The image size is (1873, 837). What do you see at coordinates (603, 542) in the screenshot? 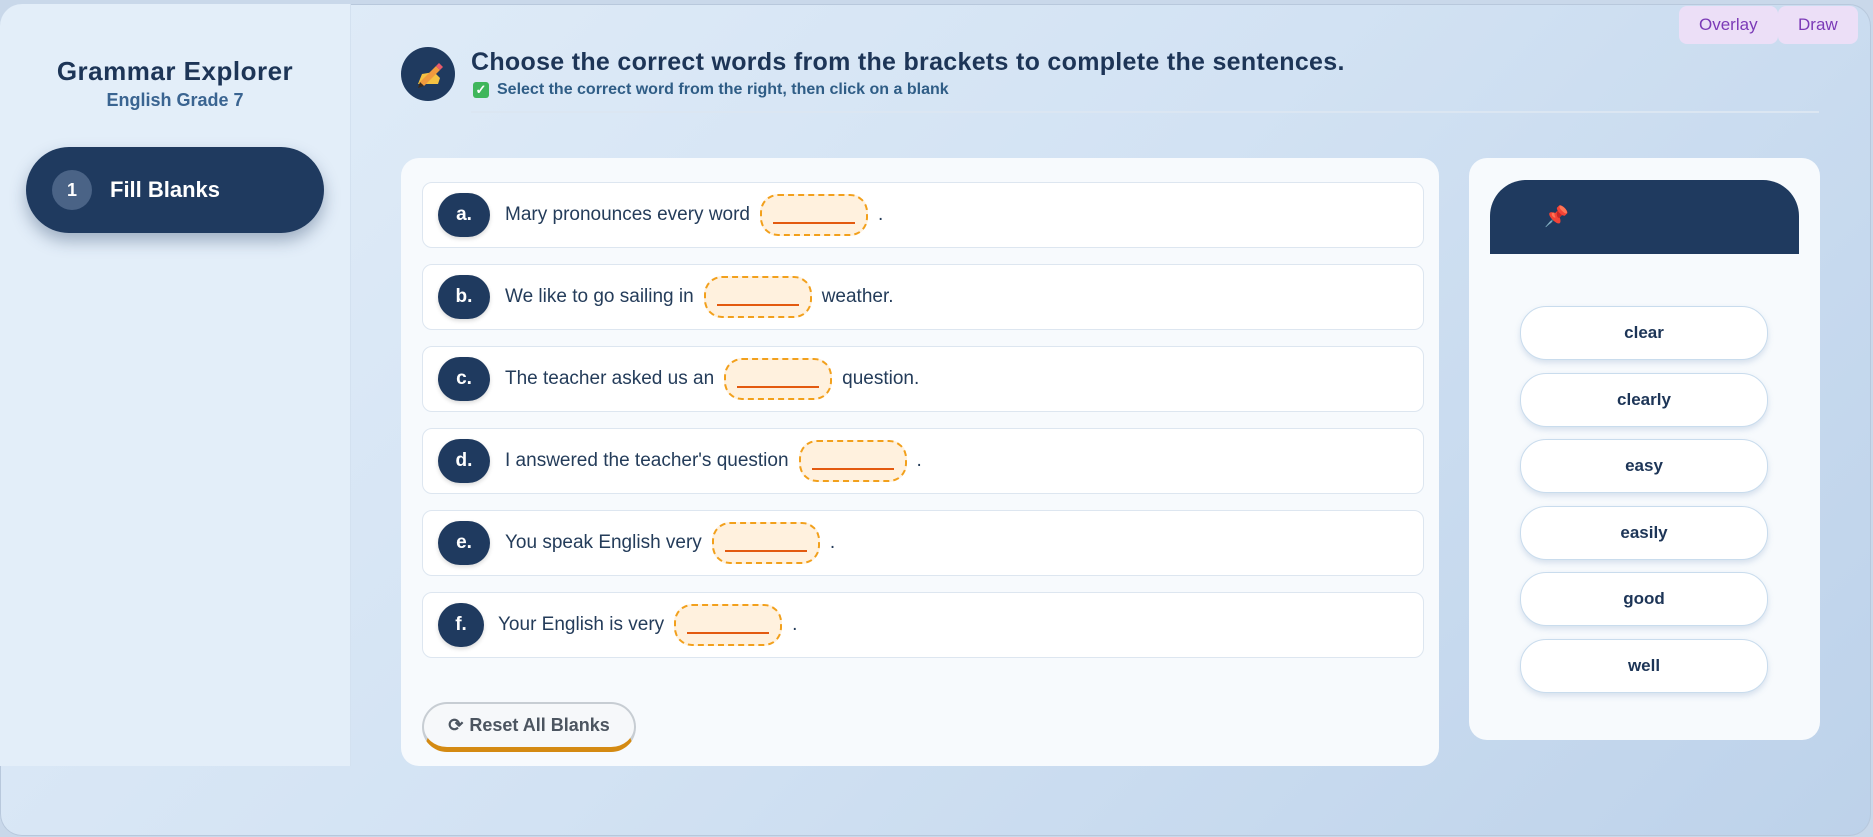
I see `sentence-text-before: You speak English very` at bounding box center [603, 542].